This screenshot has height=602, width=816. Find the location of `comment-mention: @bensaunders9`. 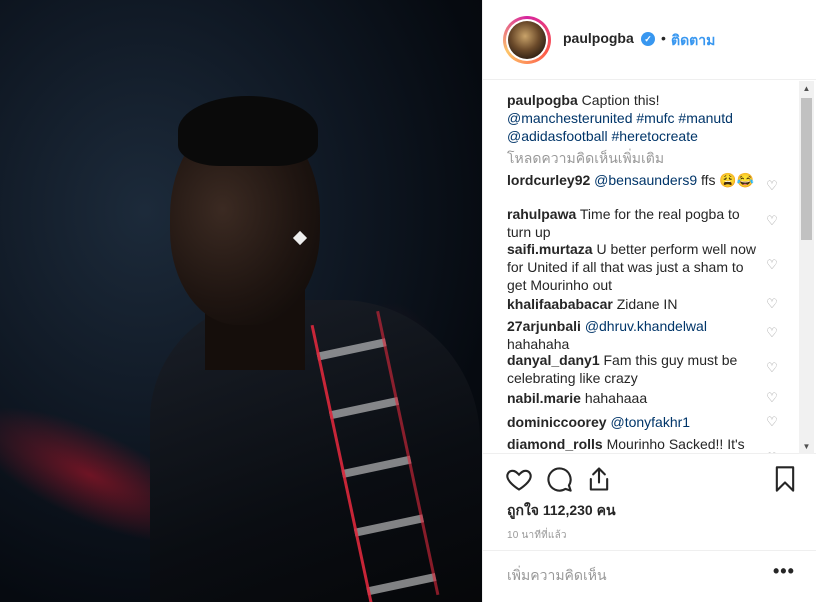

comment-mention: @bensaunders9 is located at coordinates (645, 180).